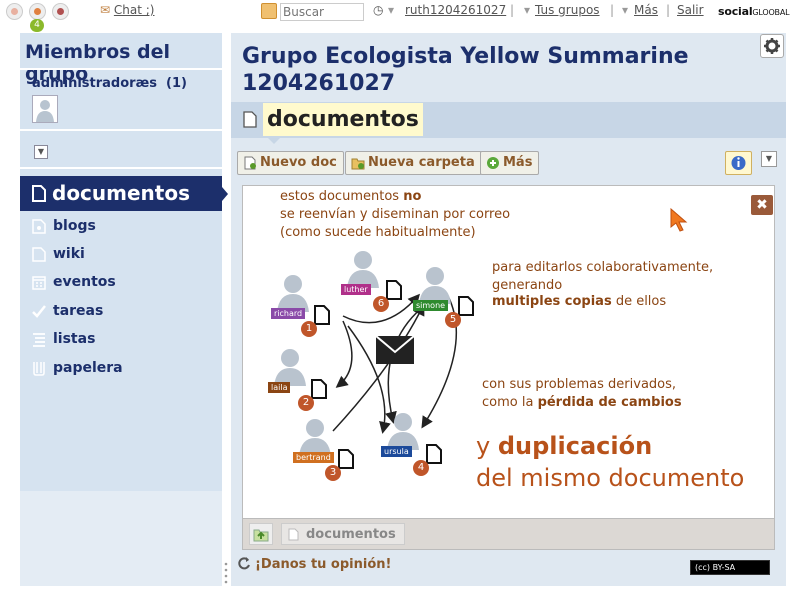  Describe the element at coordinates (762, 205) in the screenshot. I see `close-illustration-button: ✖` at that location.